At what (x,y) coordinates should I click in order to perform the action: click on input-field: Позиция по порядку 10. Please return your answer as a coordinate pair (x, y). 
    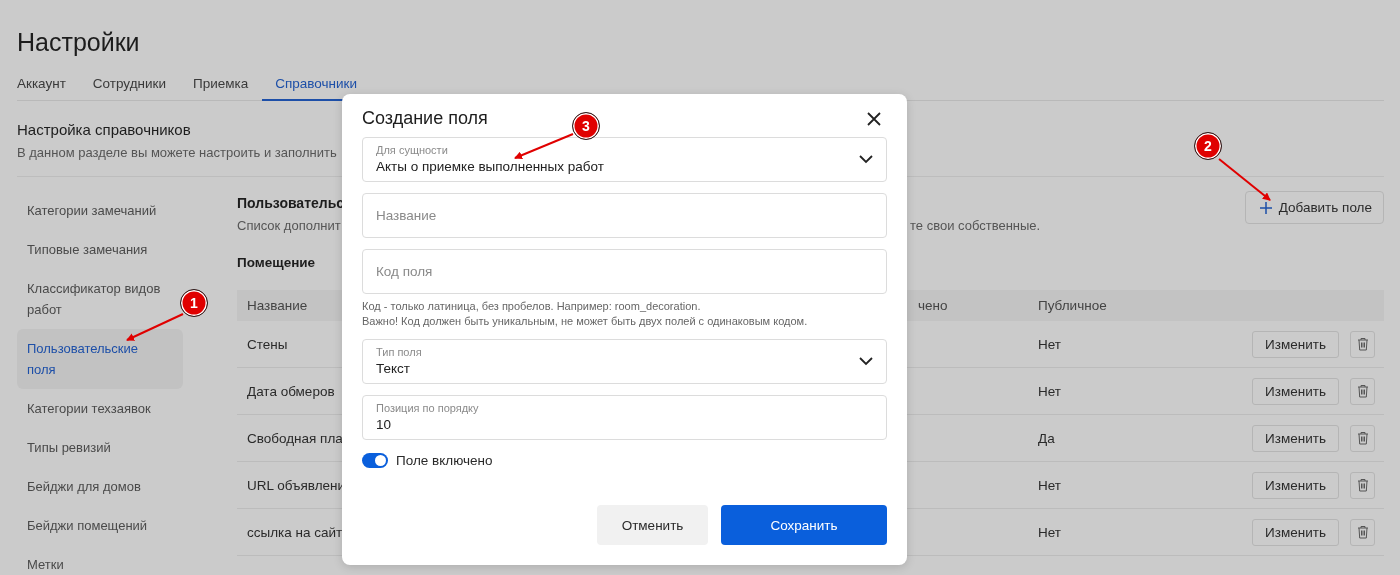
    Looking at the image, I should click on (624, 417).